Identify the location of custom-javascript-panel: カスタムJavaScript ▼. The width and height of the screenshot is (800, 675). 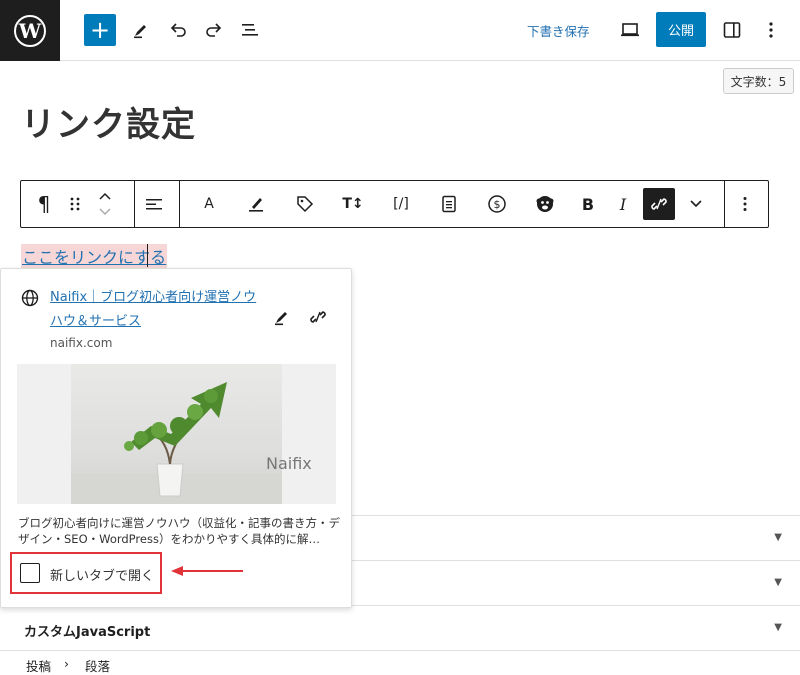
(400, 628).